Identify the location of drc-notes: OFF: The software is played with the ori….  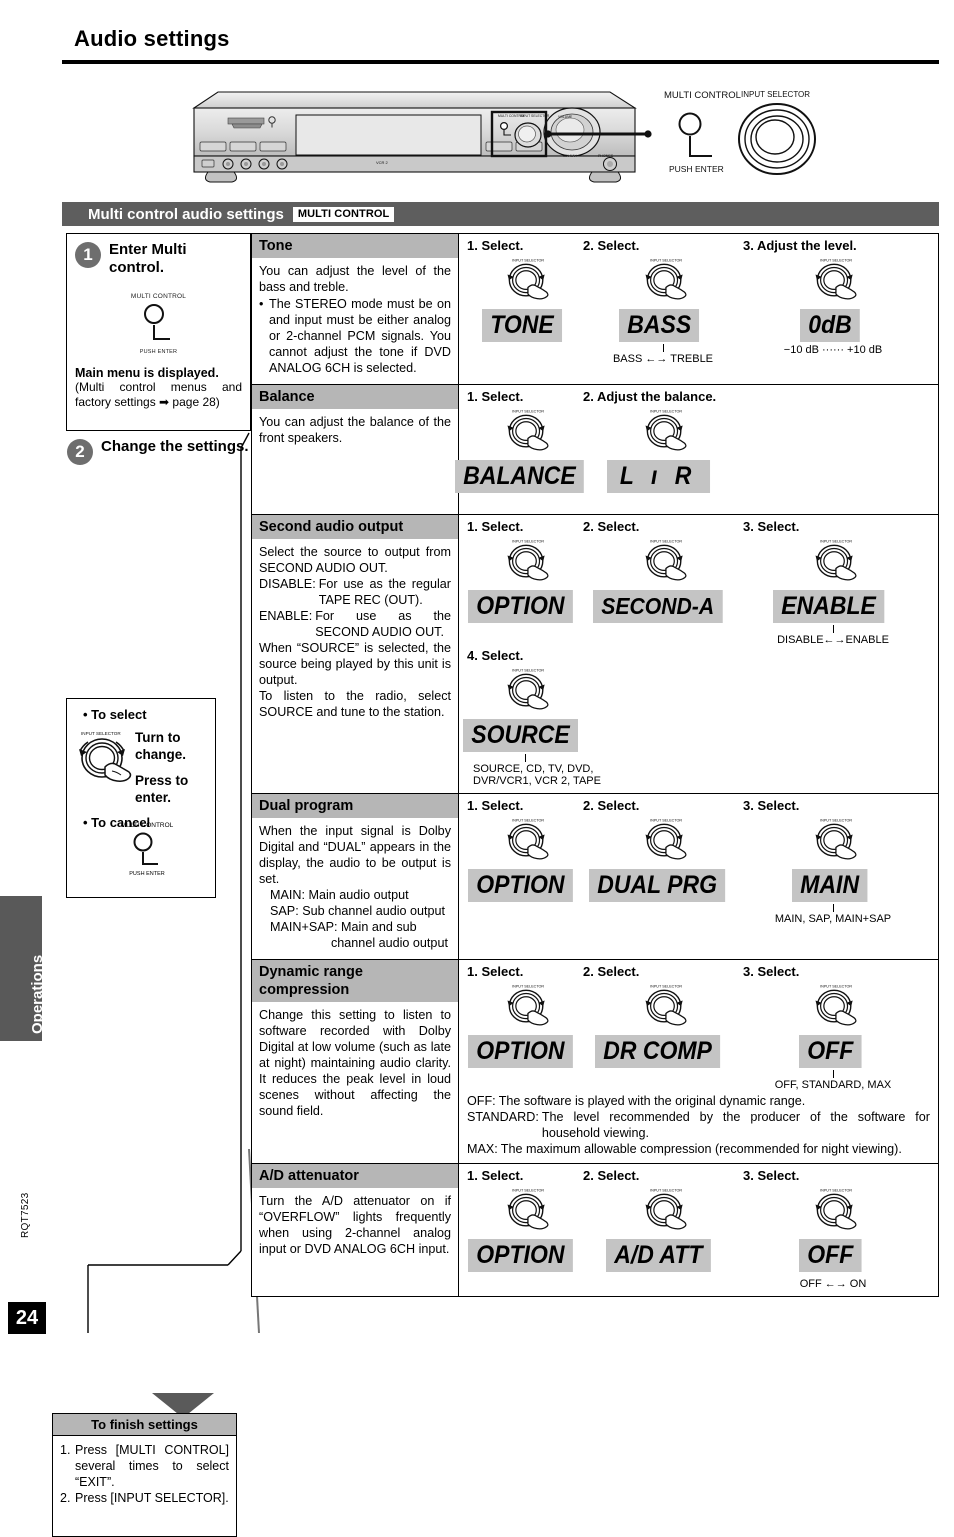
(698, 1124).